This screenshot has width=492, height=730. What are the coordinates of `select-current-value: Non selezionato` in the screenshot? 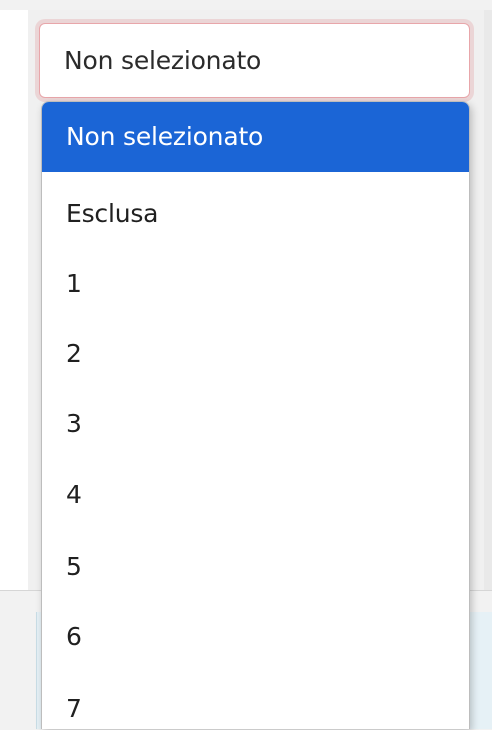 It's located at (163, 60).